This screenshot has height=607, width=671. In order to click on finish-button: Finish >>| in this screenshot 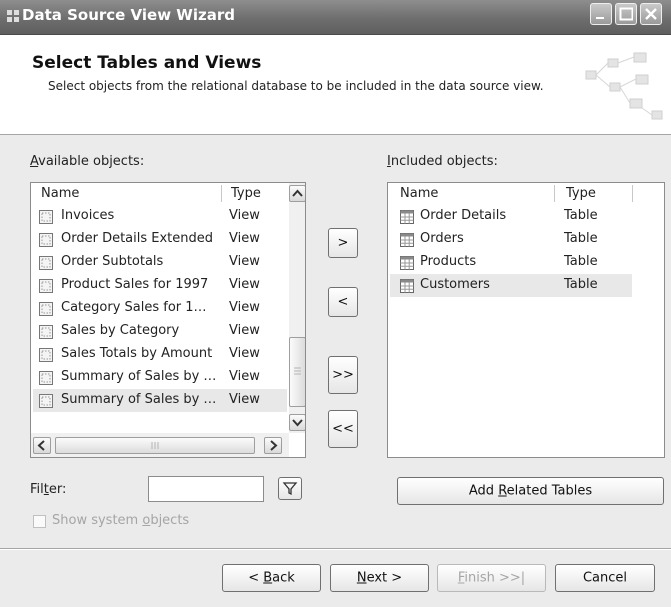, I will do `click(491, 578)`.